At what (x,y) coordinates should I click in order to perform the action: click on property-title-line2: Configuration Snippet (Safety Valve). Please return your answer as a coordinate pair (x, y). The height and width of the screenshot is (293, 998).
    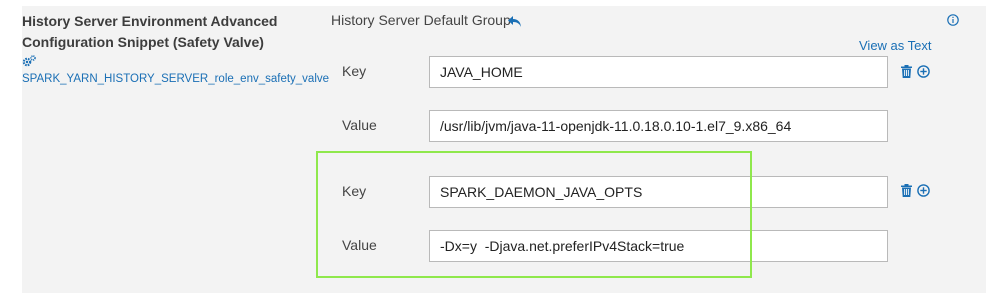
    Looking at the image, I should click on (143, 42).